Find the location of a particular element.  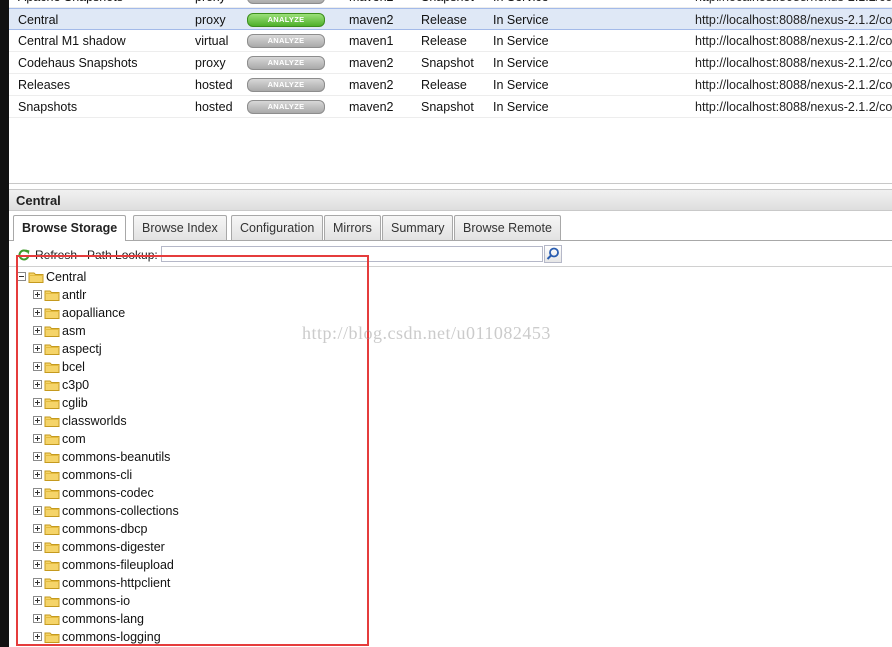

tree-node: commons-dbcp is located at coordinates (184, 529).